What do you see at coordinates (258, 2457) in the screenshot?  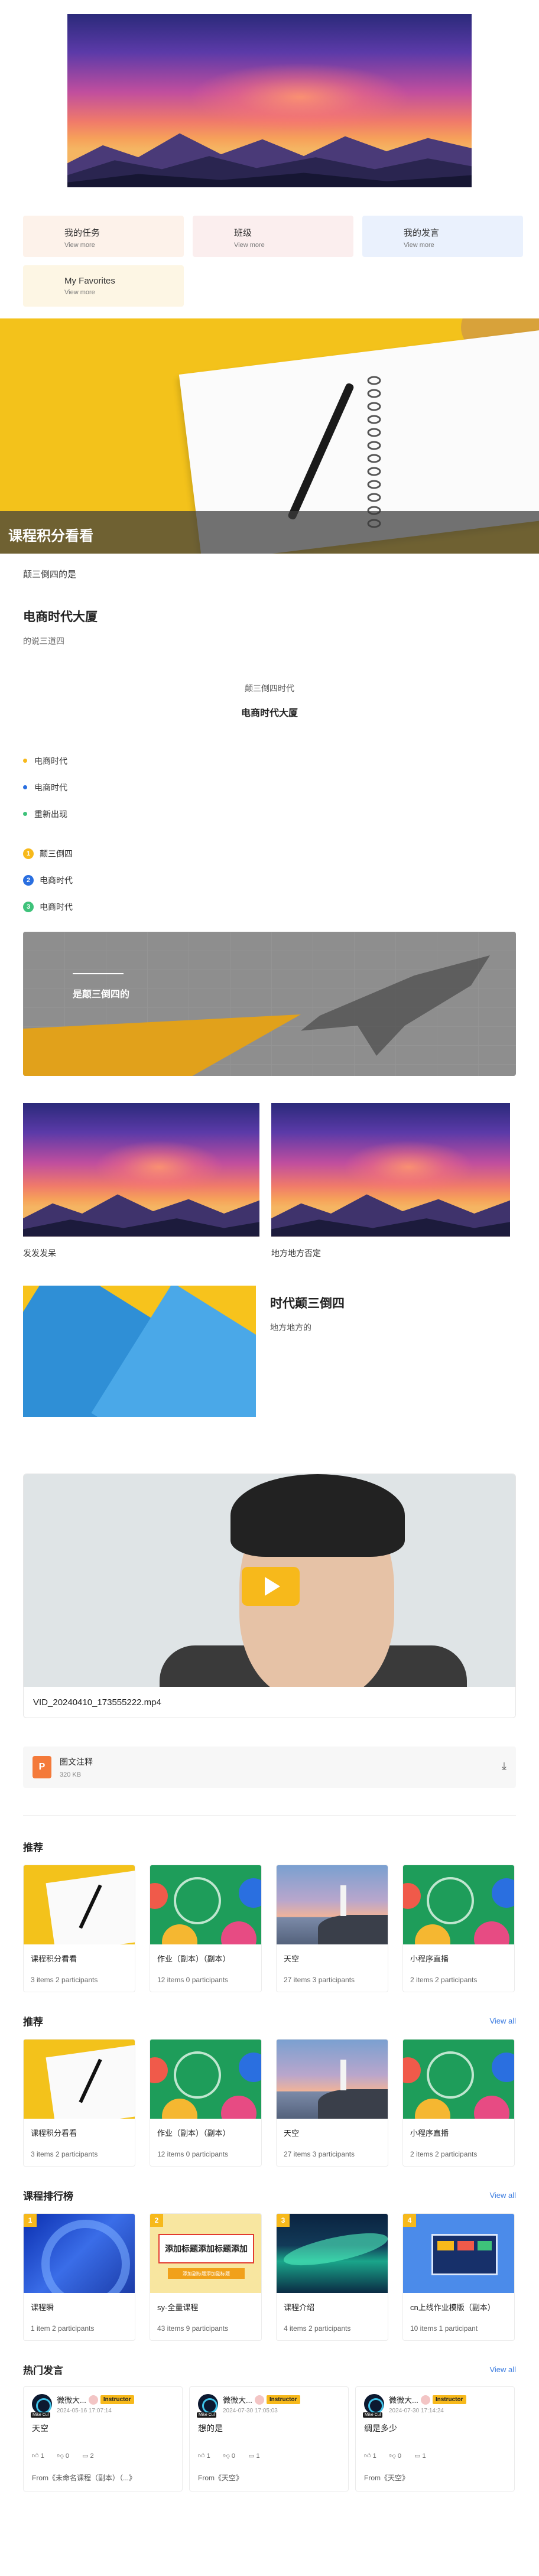 I see `comment-count: 1` at bounding box center [258, 2457].